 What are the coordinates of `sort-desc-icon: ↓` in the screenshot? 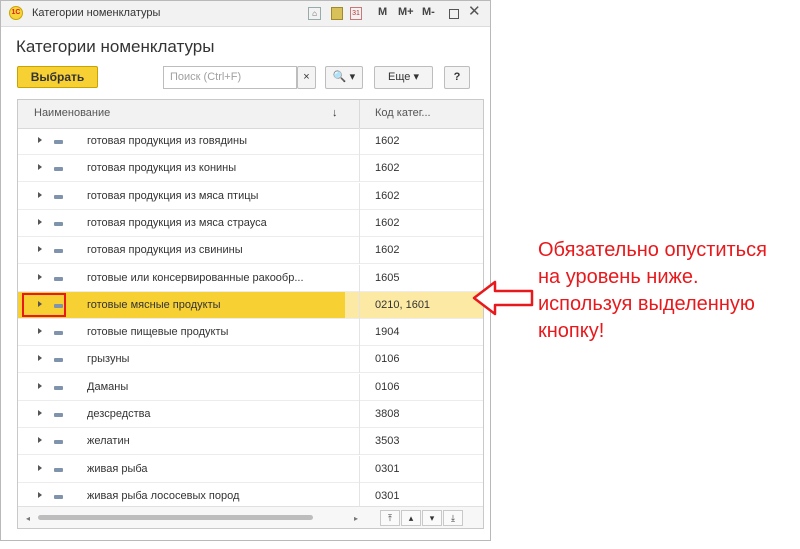 It's located at (335, 113).